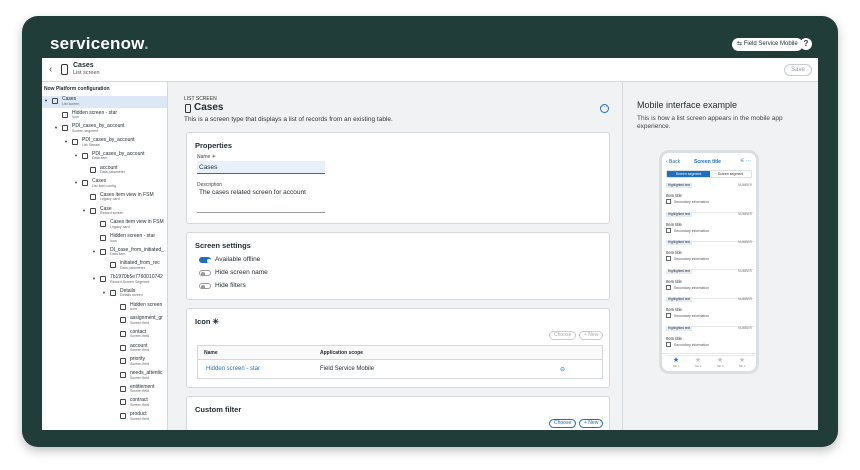  I want to click on tree-node: contract Screen field, so click(104, 403).